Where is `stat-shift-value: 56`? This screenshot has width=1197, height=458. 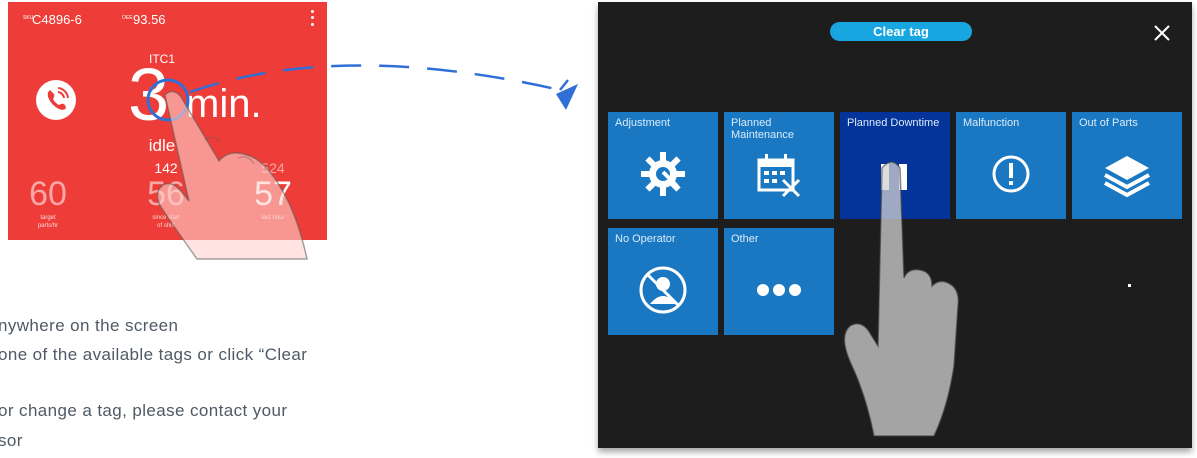 stat-shift-value: 56 is located at coordinates (166, 194).